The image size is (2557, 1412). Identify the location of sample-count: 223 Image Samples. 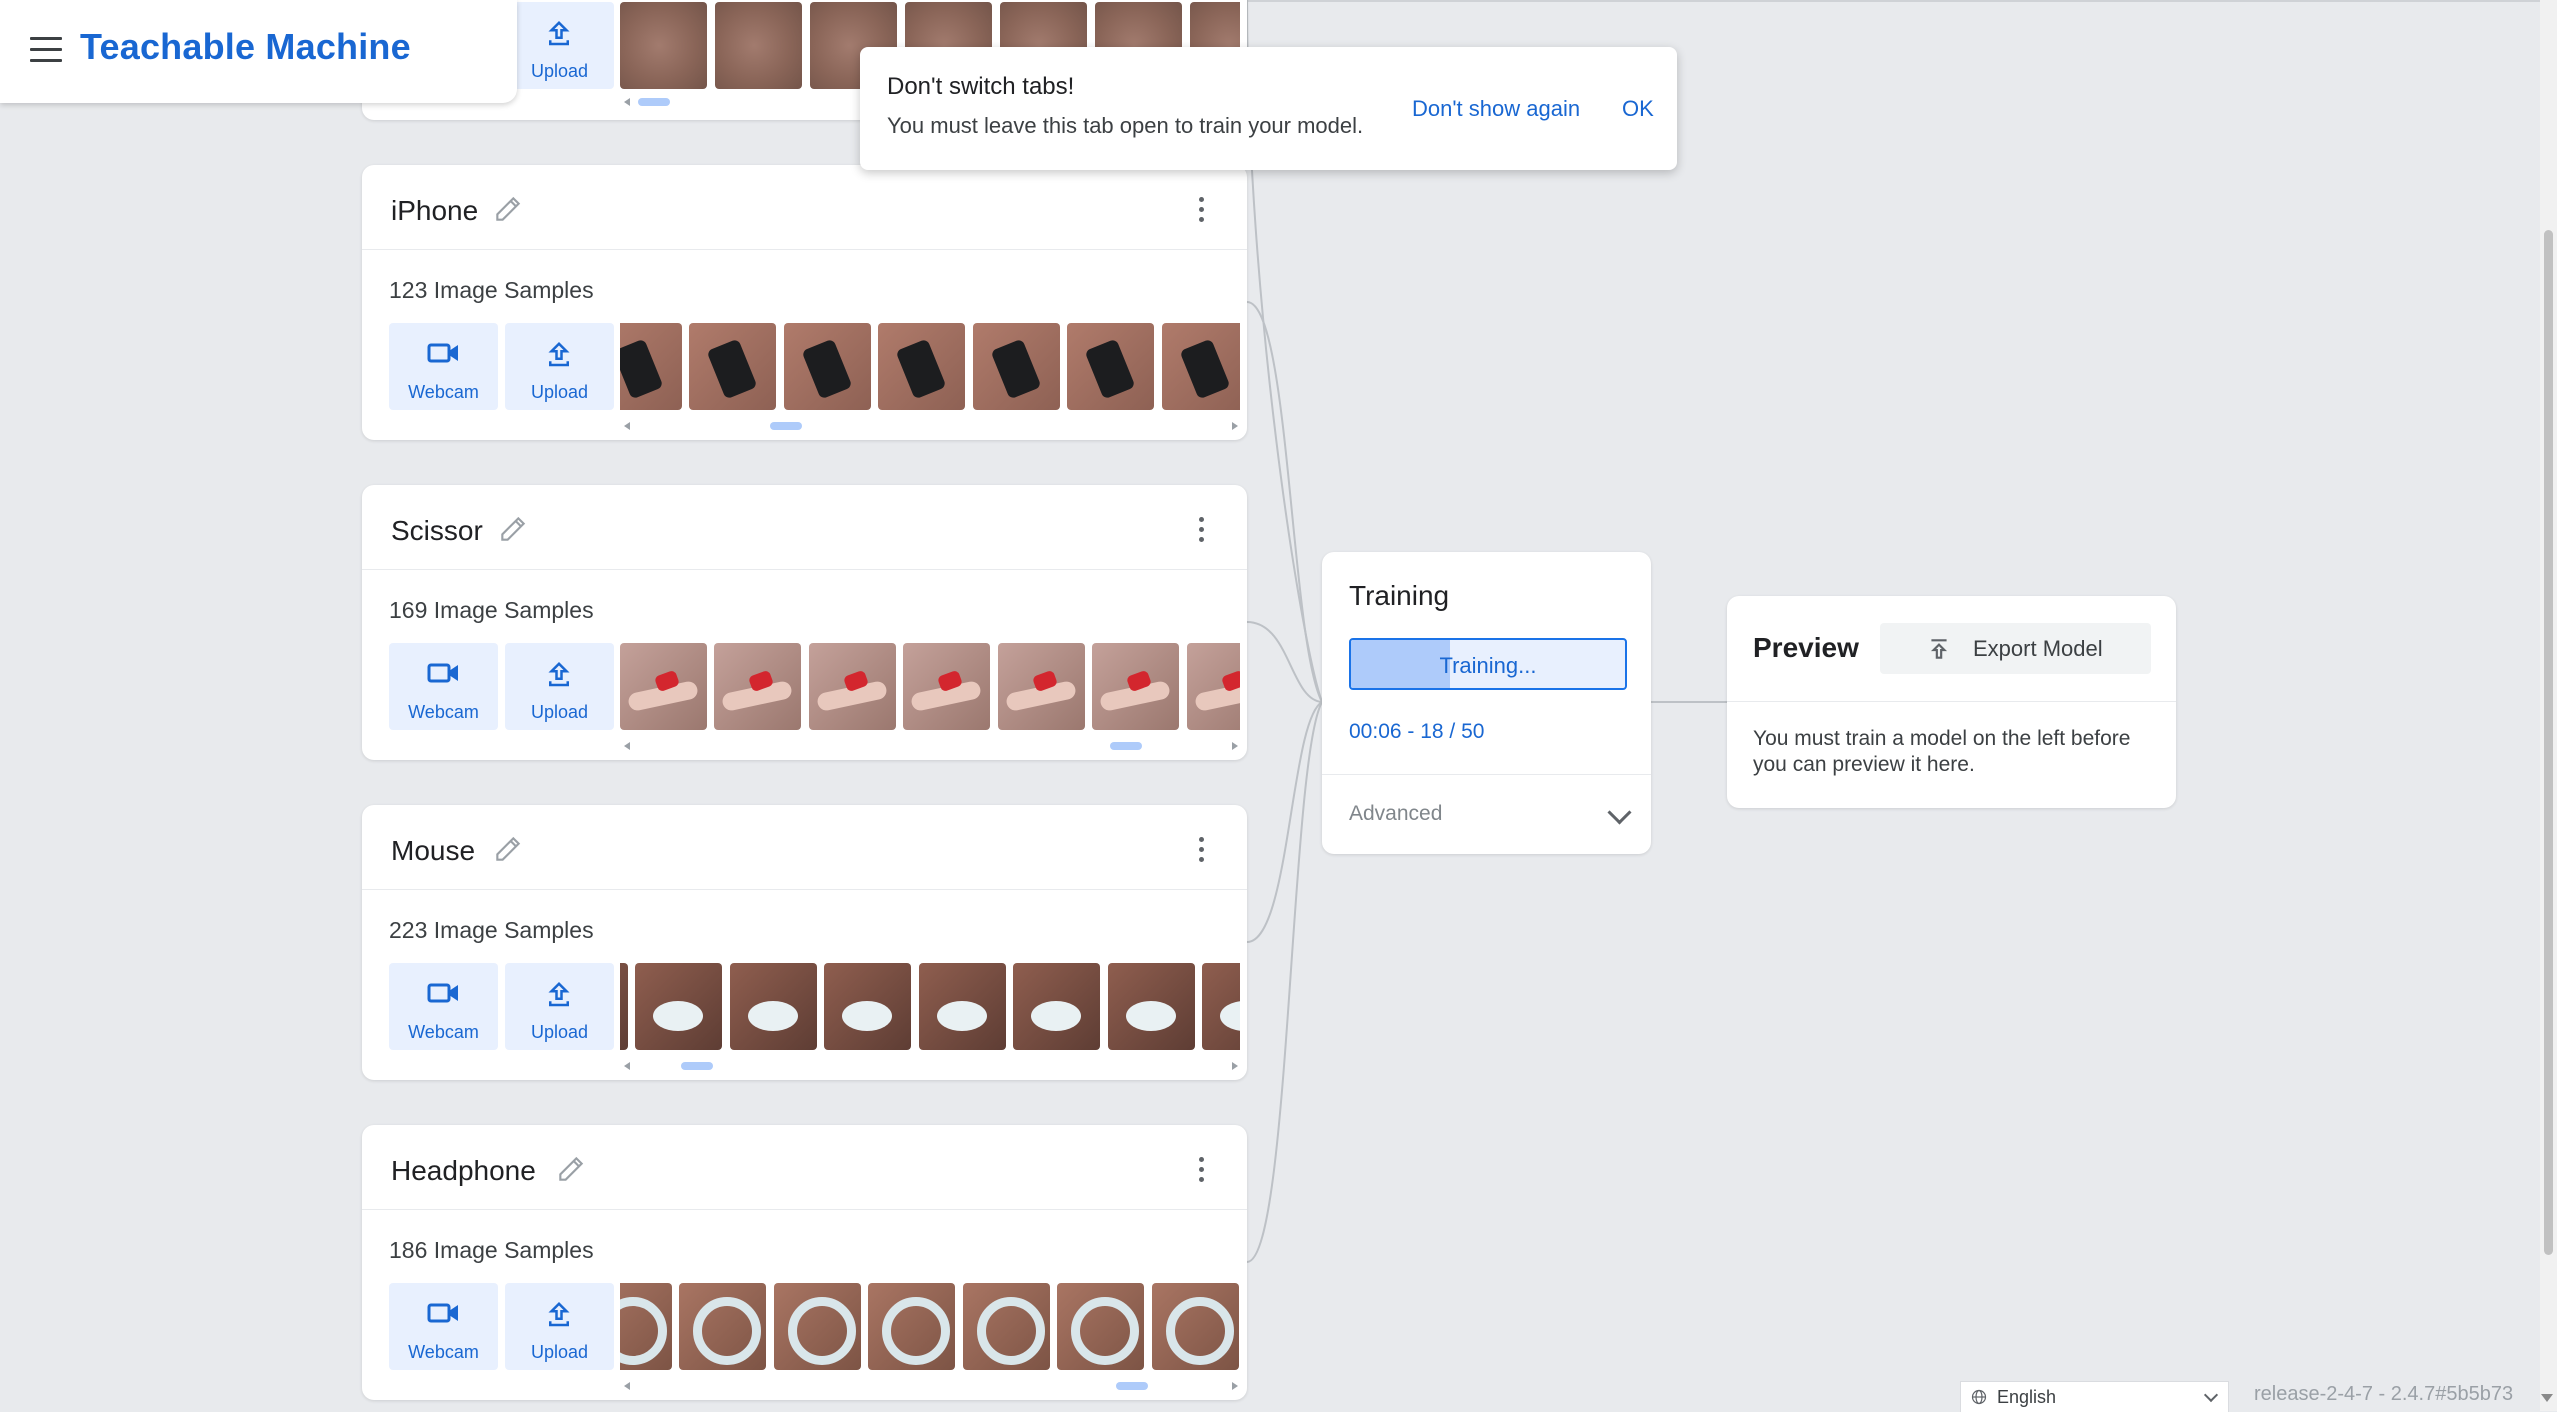
(491, 930).